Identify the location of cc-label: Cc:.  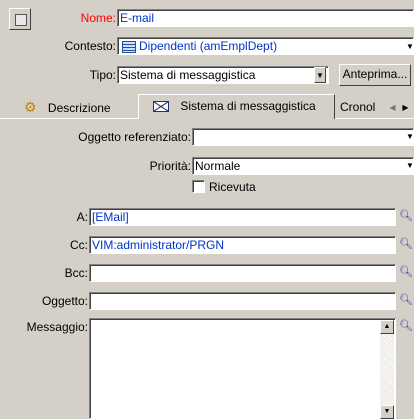
(79, 245).